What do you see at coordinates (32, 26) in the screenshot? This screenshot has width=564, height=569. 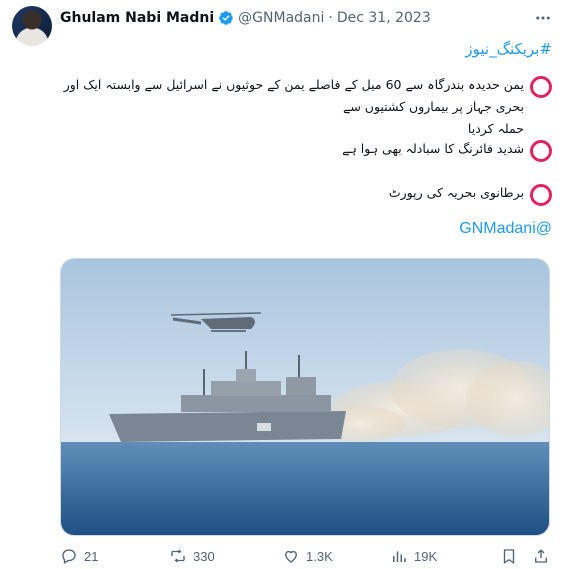 I see `author-avatar` at bounding box center [32, 26].